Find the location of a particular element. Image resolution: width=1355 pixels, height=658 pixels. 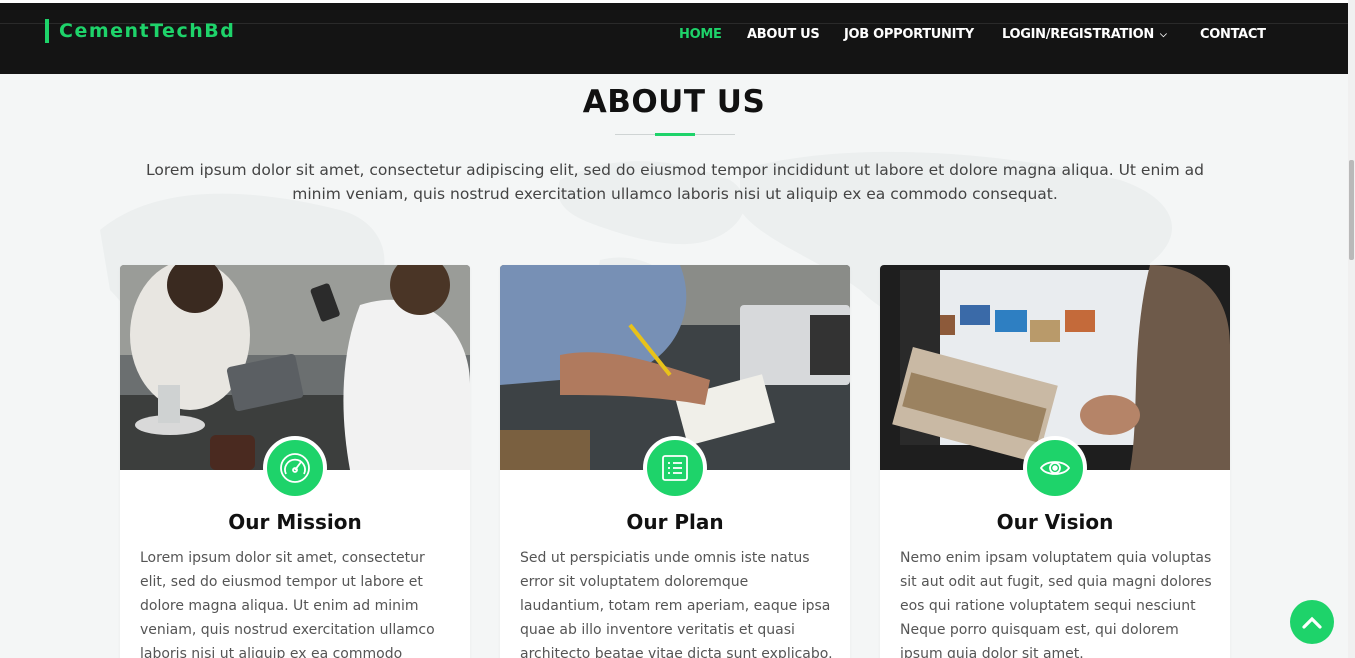

eye-icon is located at coordinates (1055, 468).